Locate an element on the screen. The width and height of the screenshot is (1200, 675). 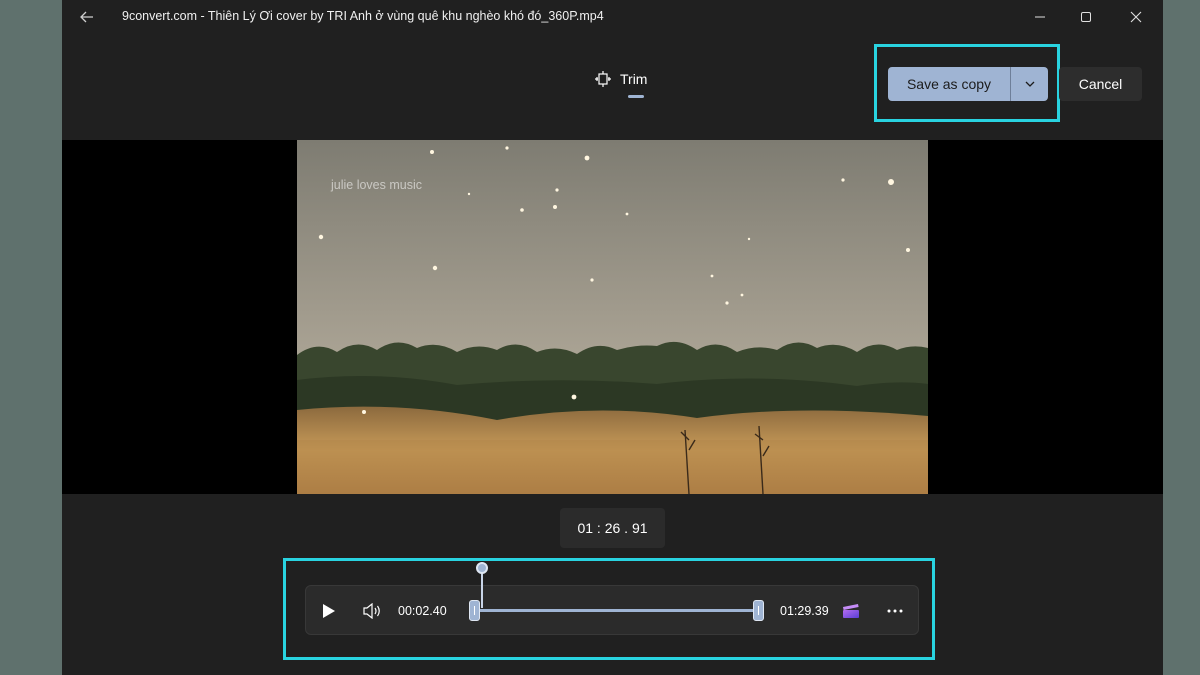
save-options-dropdown is located at coordinates (1029, 84).